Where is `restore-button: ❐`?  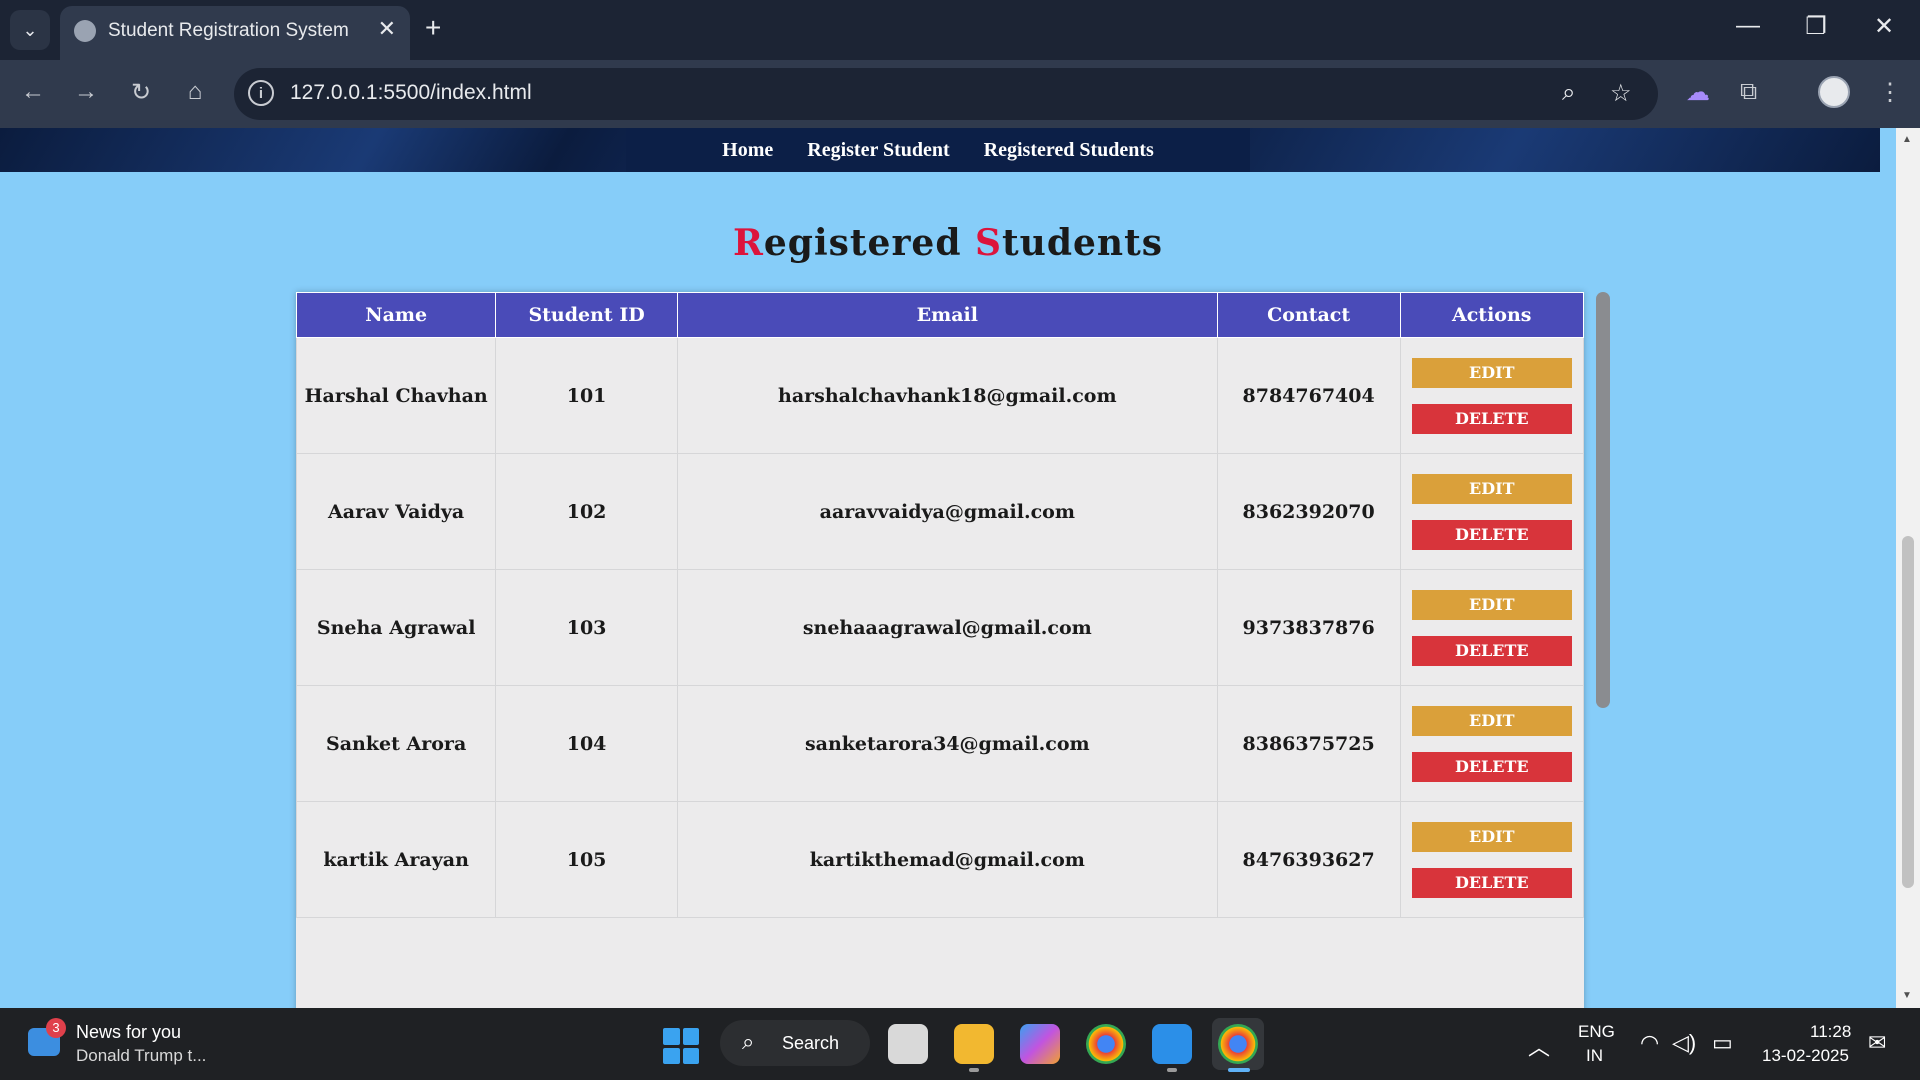
restore-button: ❐ is located at coordinates (1816, 26).